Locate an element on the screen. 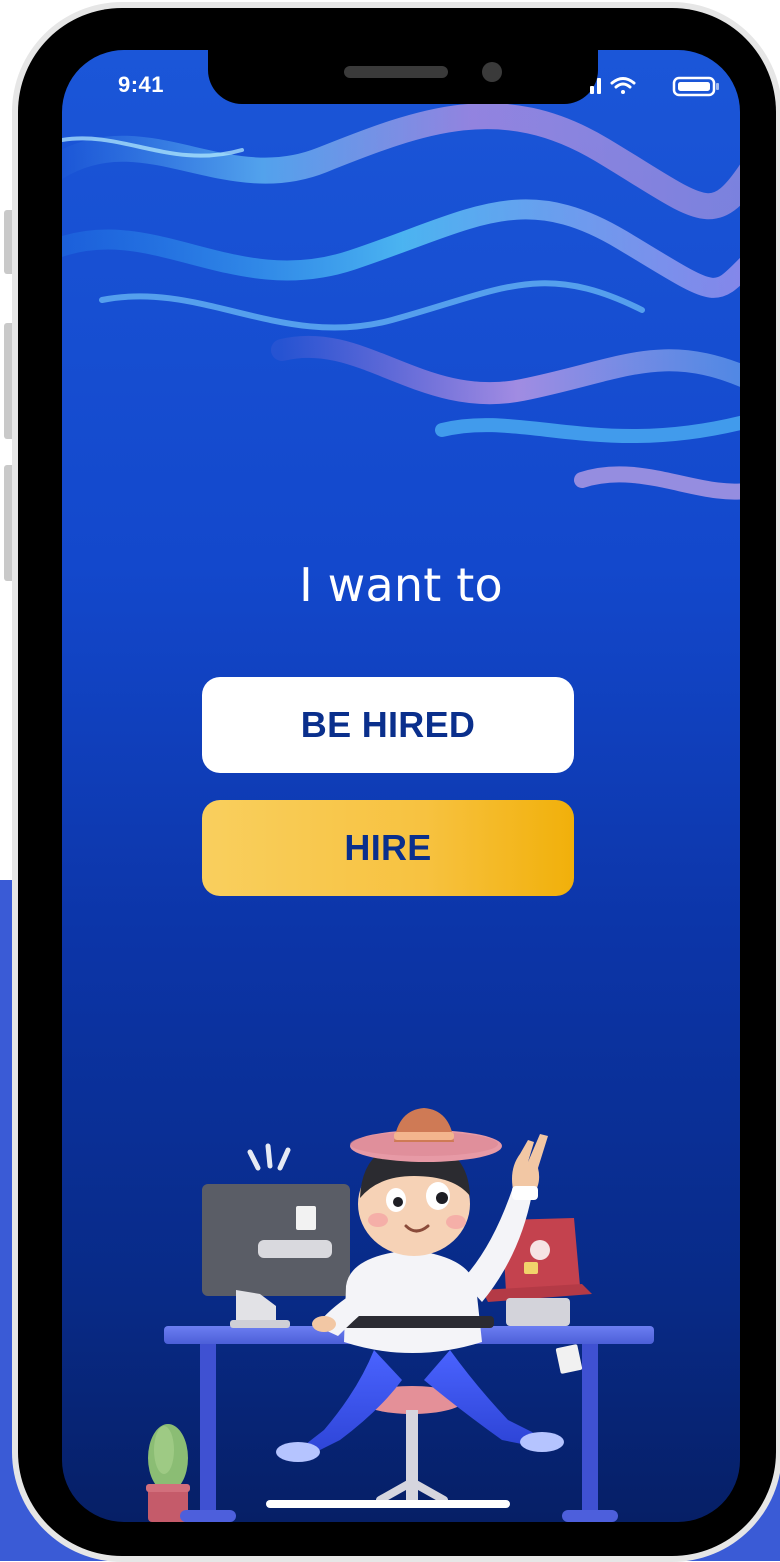 Image resolution: width=780 pixels, height=1562 pixels. cellular-signal-icon is located at coordinates (595, 86).